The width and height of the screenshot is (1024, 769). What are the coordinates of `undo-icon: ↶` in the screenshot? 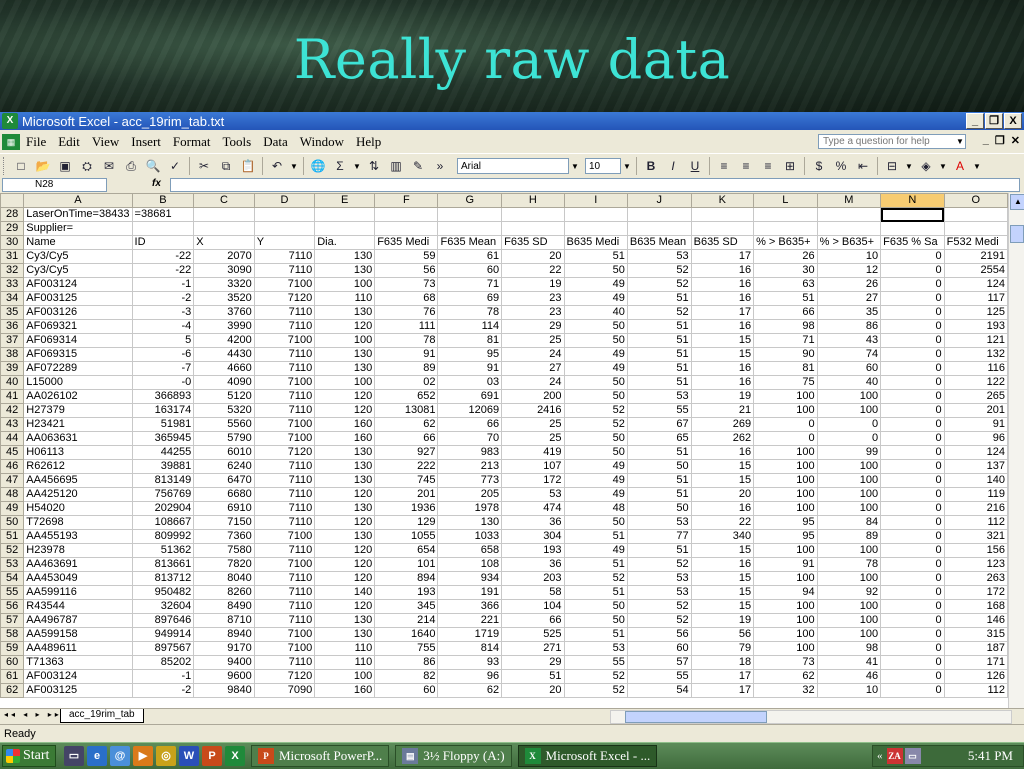 It's located at (277, 166).